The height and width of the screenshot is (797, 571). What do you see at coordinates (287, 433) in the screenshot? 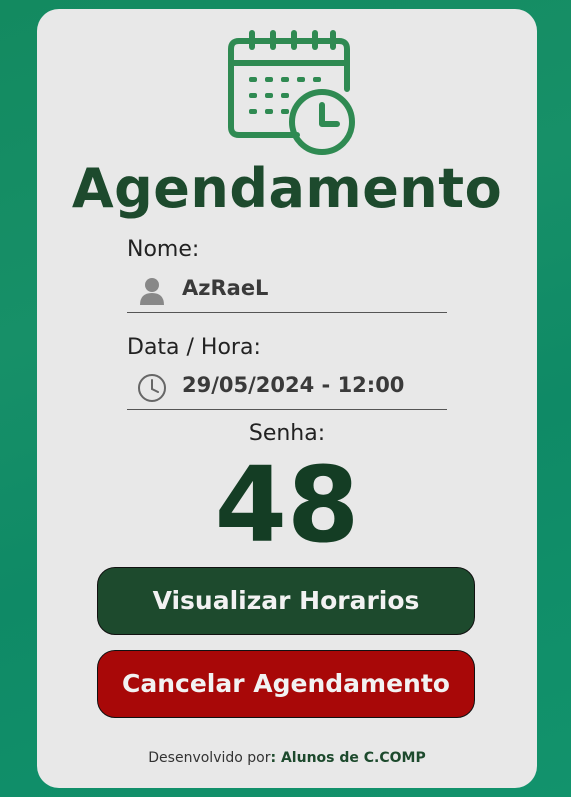
I see `senha-label: Senha:` at bounding box center [287, 433].